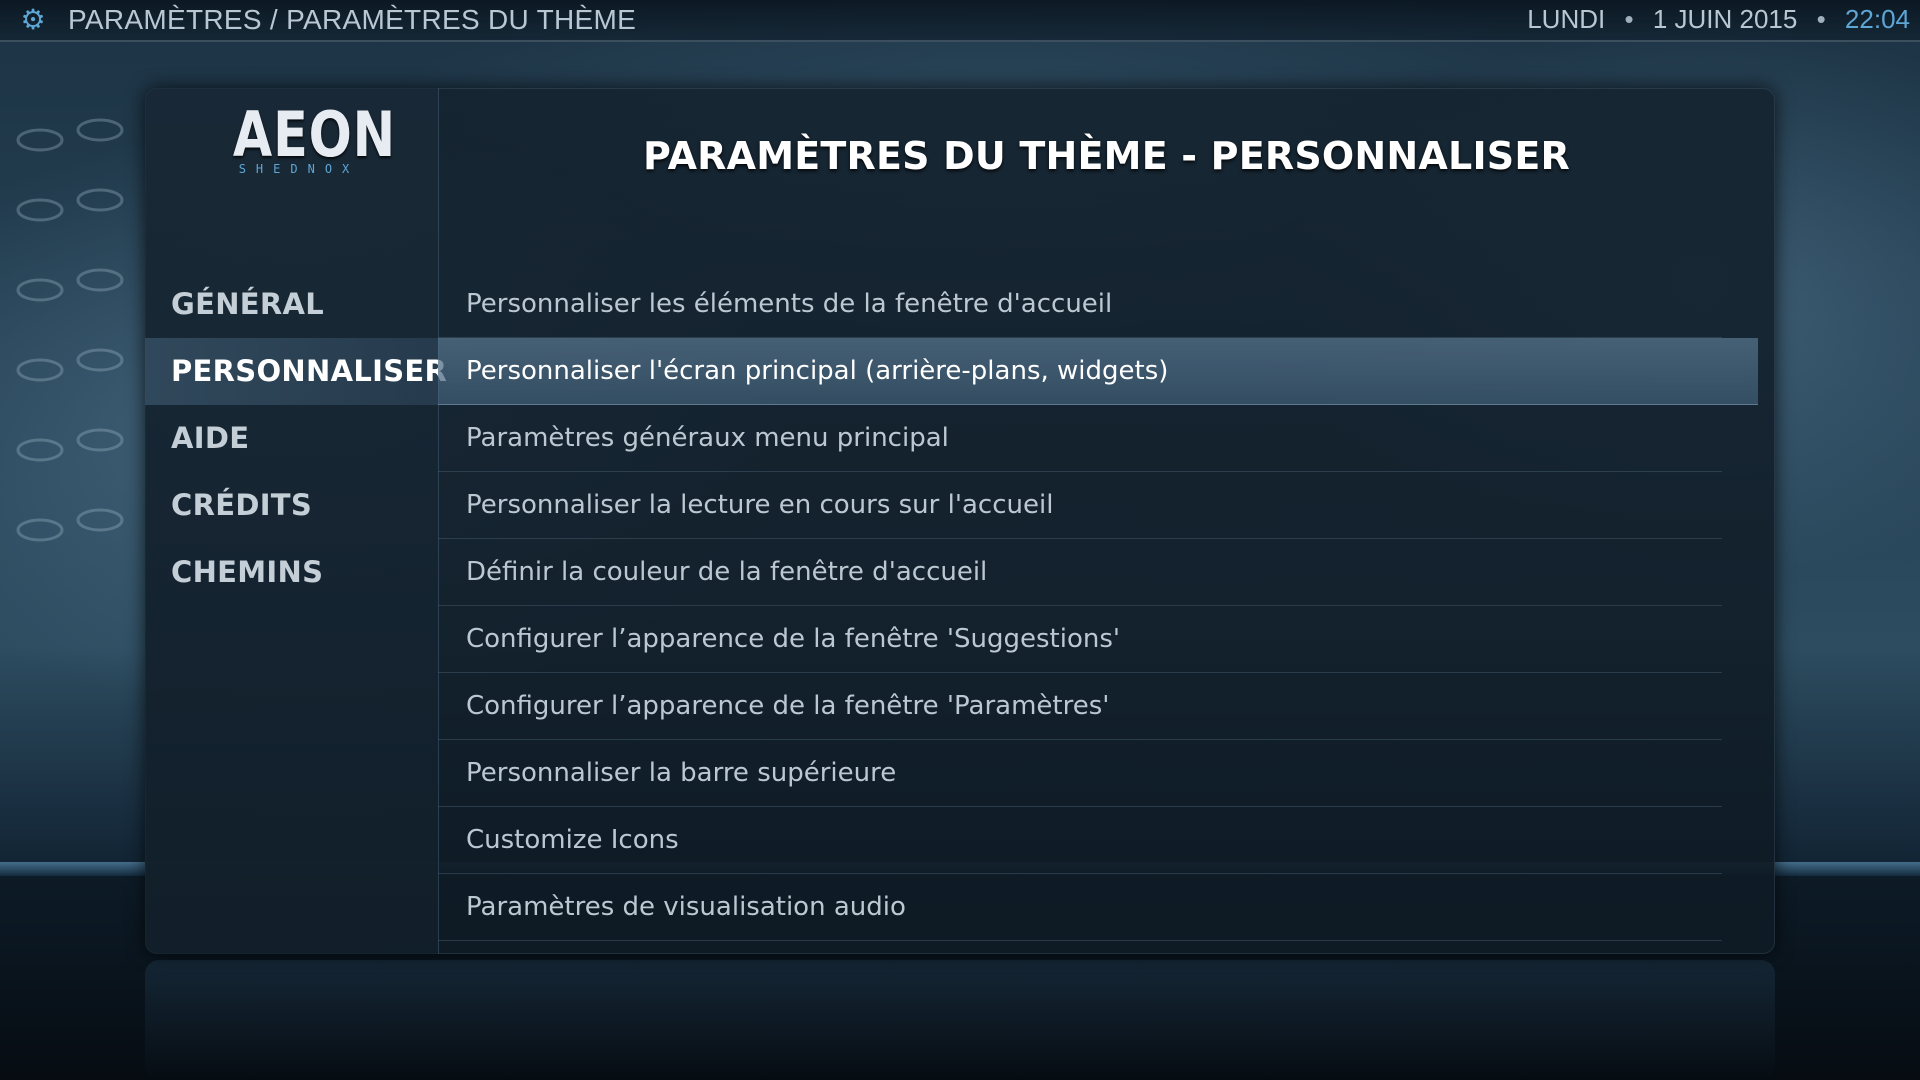 The image size is (1920, 1080). I want to click on menu-item: Paramètres de visualisation audio, so click(1080, 907).